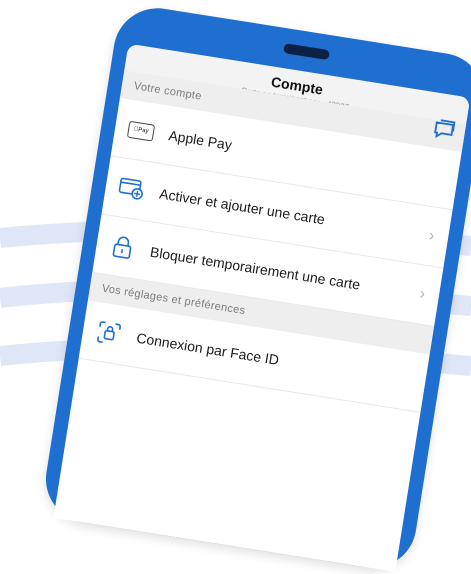 This screenshot has height=574, width=471. I want to click on section-header-label: Votre compte, so click(168, 91).